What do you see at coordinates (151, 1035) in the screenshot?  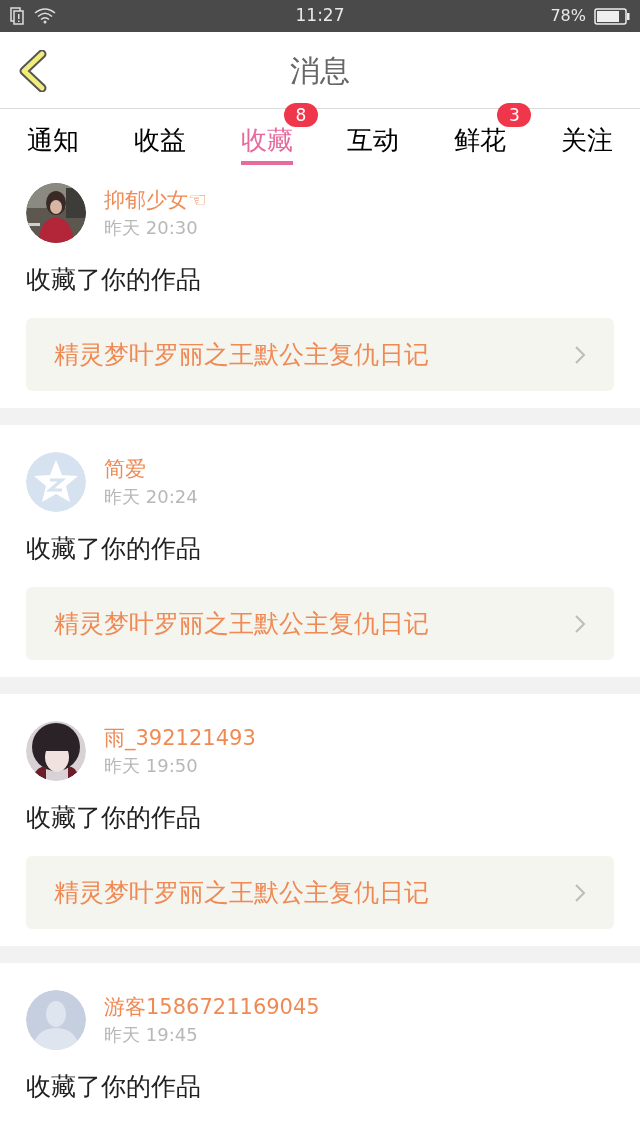 I see `message-time: 昨天 19:45` at bounding box center [151, 1035].